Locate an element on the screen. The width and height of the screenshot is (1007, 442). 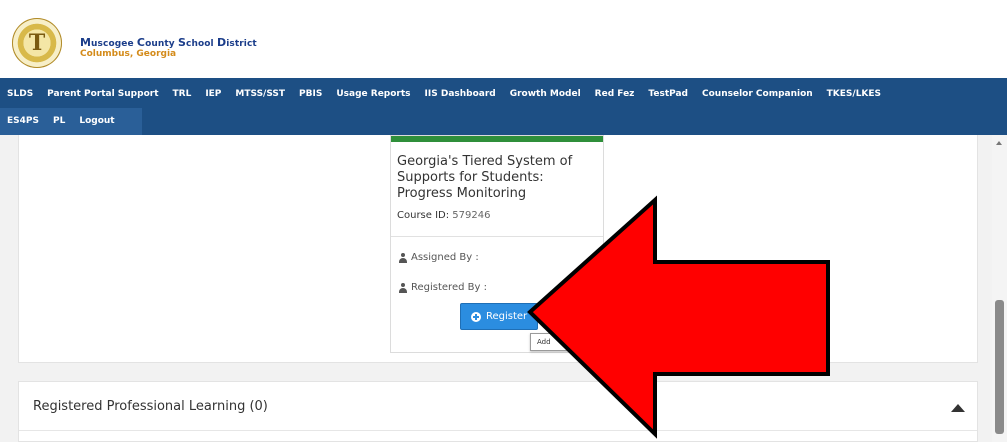
nav-item-pl: PL is located at coordinates (59, 121).